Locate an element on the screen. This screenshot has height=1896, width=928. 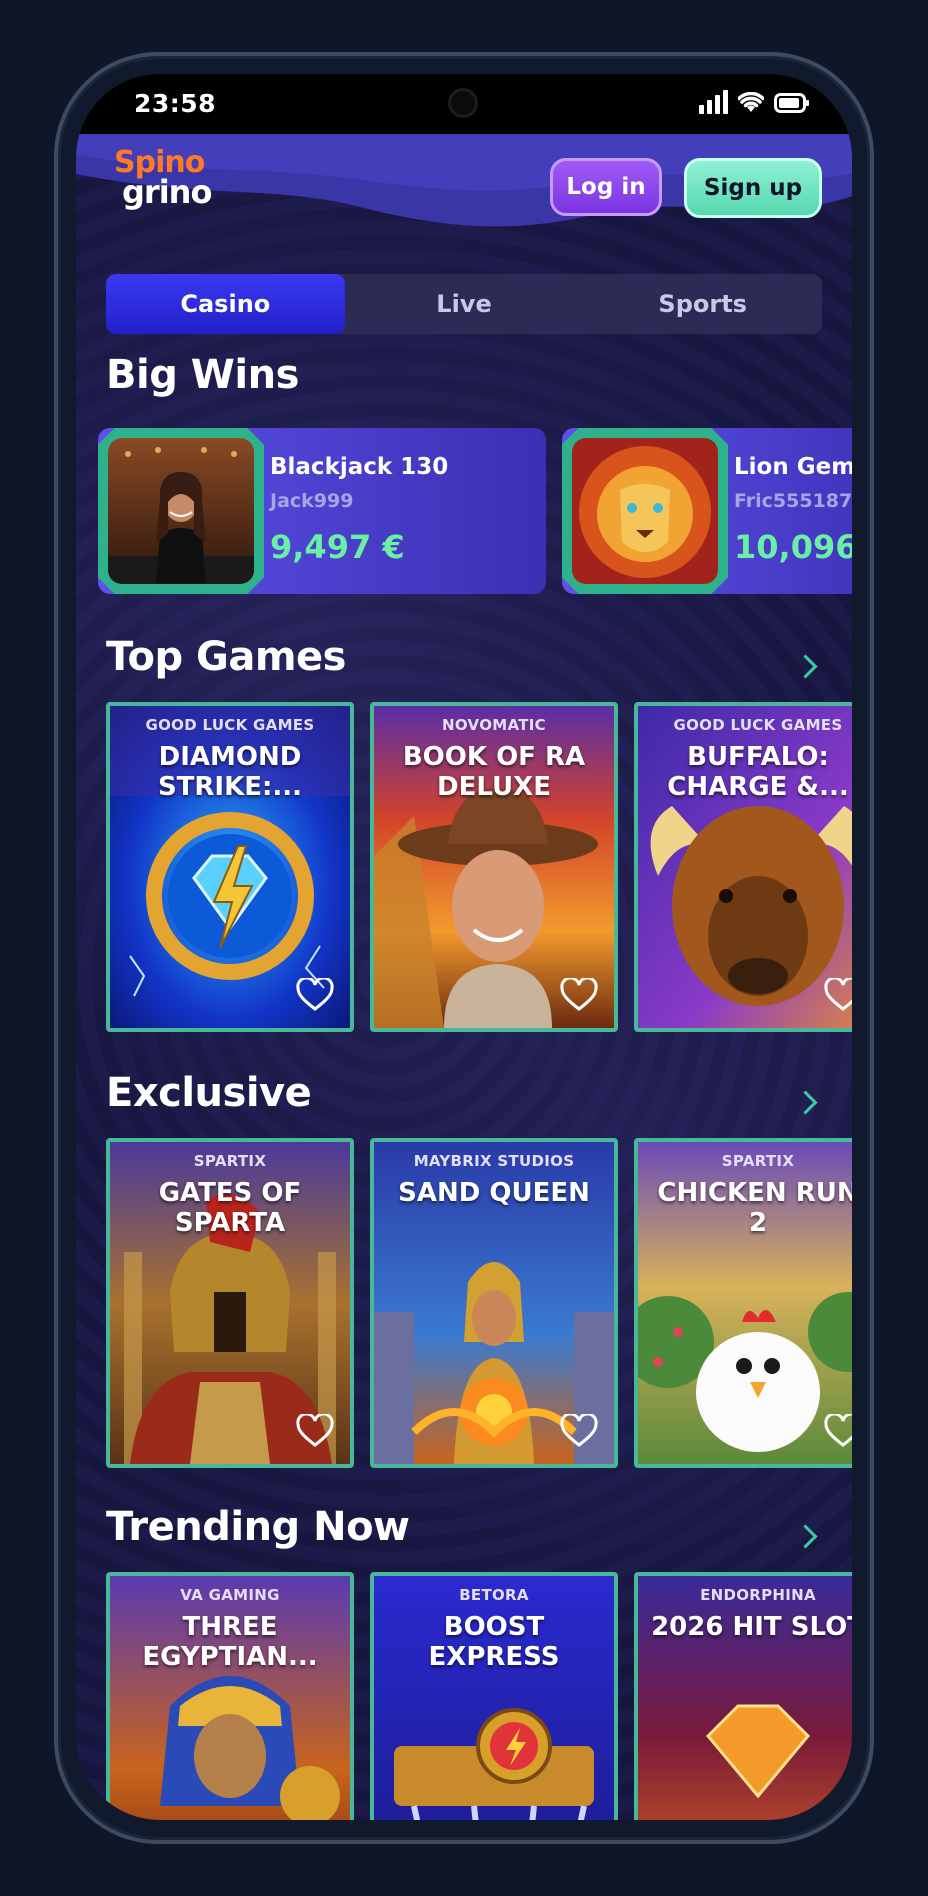
game-provider: BETORA is located at coordinates (494, 1595).